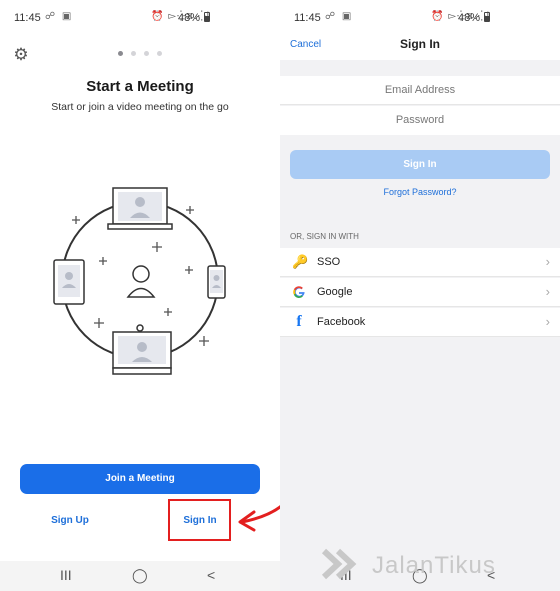 This screenshot has height=591, width=560. Describe the element at coordinates (420, 262) in the screenshot. I see `sso-option: 🔑 SSO ›` at that location.